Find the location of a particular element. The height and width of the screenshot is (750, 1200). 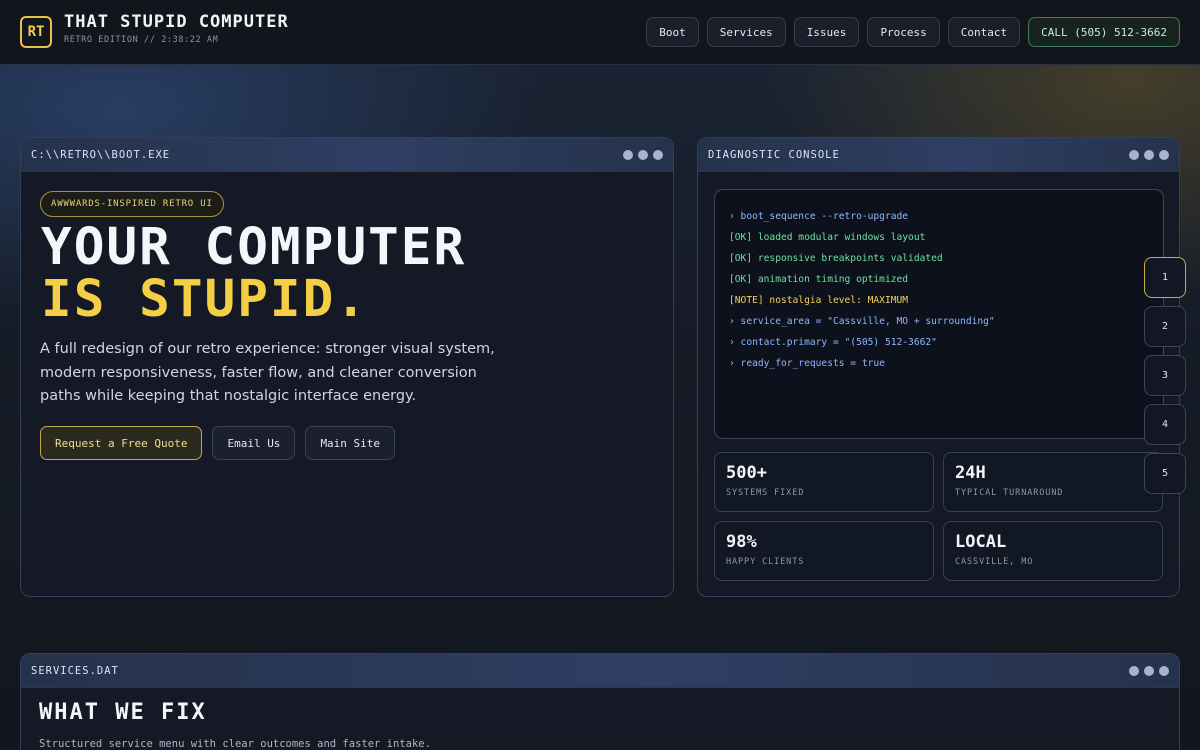

hero-tag-badge: AWWWARDS-INSPIRED RETRO UI is located at coordinates (132, 204).